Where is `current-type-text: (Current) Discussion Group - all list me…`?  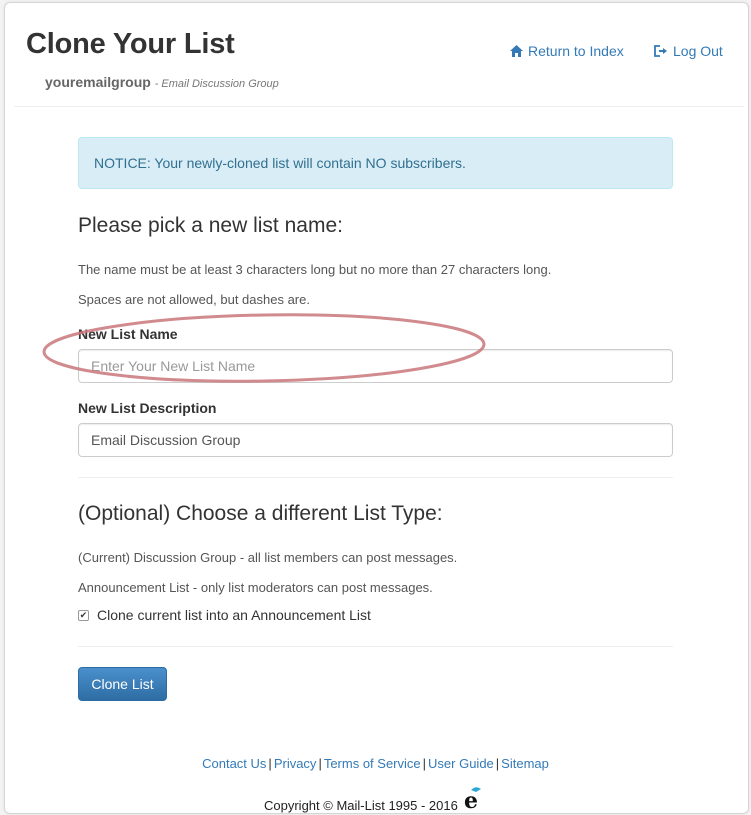 current-type-text: (Current) Discussion Group - all list me… is located at coordinates (268, 557).